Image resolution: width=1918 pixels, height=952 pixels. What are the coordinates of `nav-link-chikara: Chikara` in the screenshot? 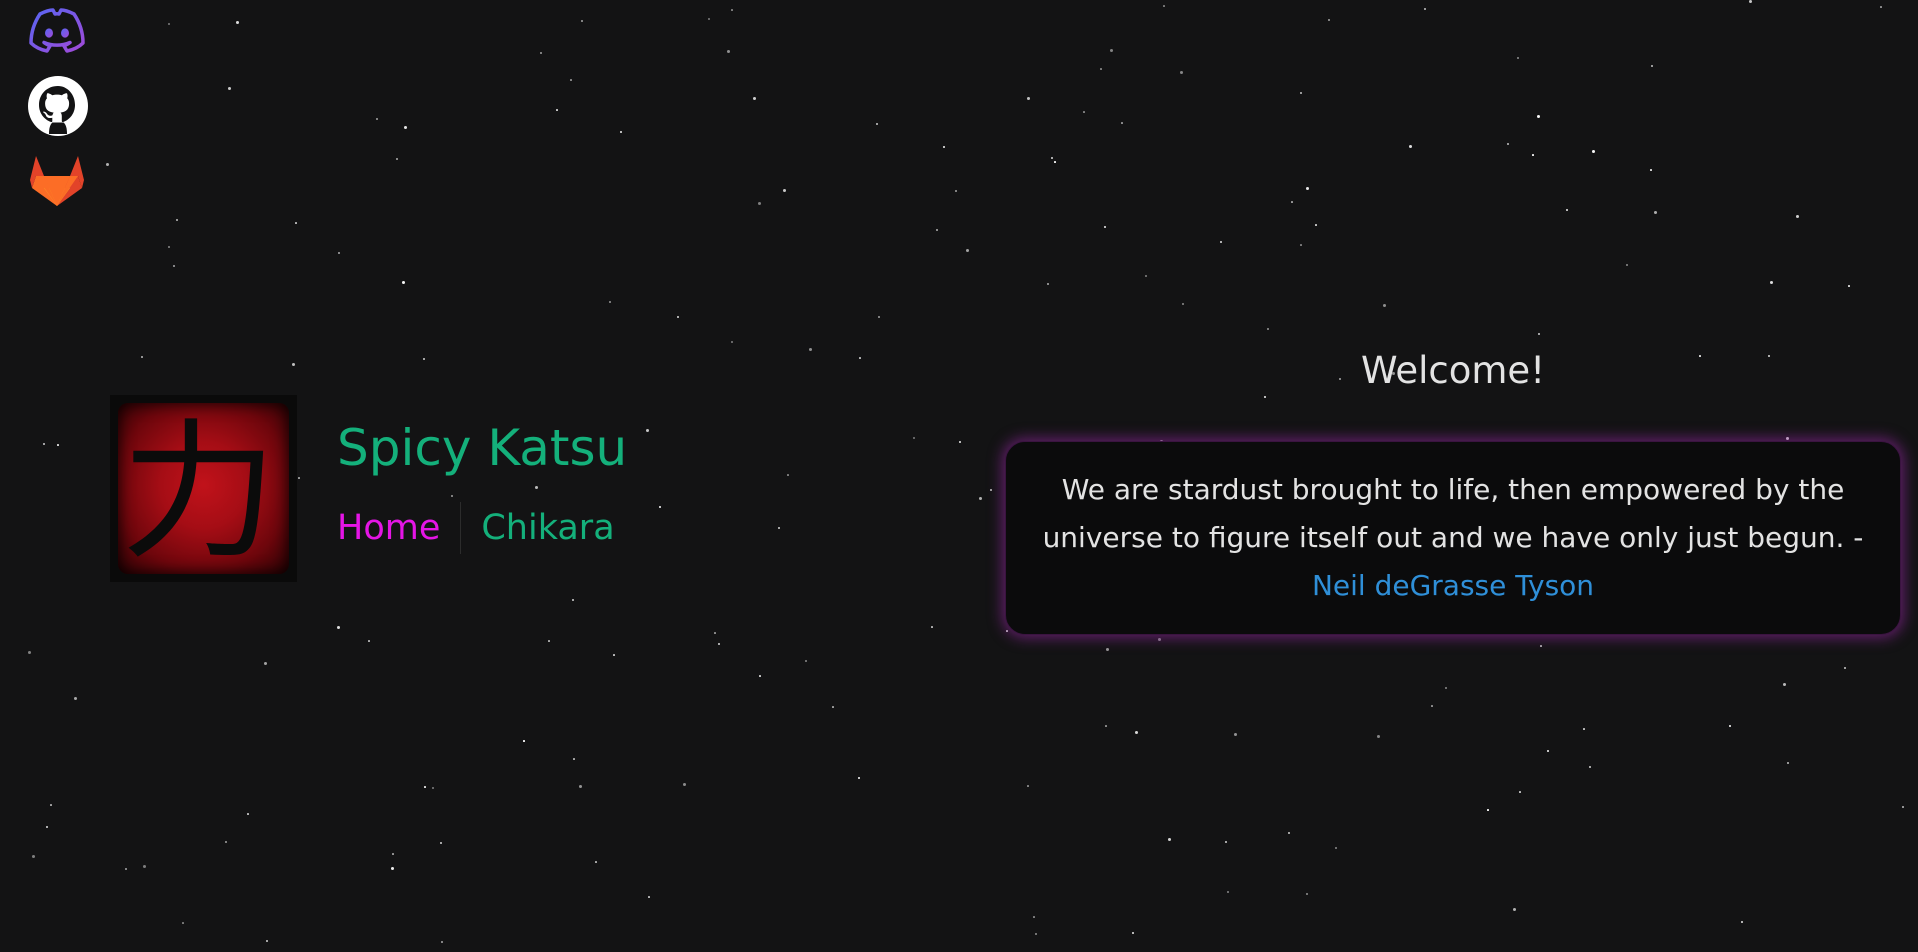 It's located at (537, 528).